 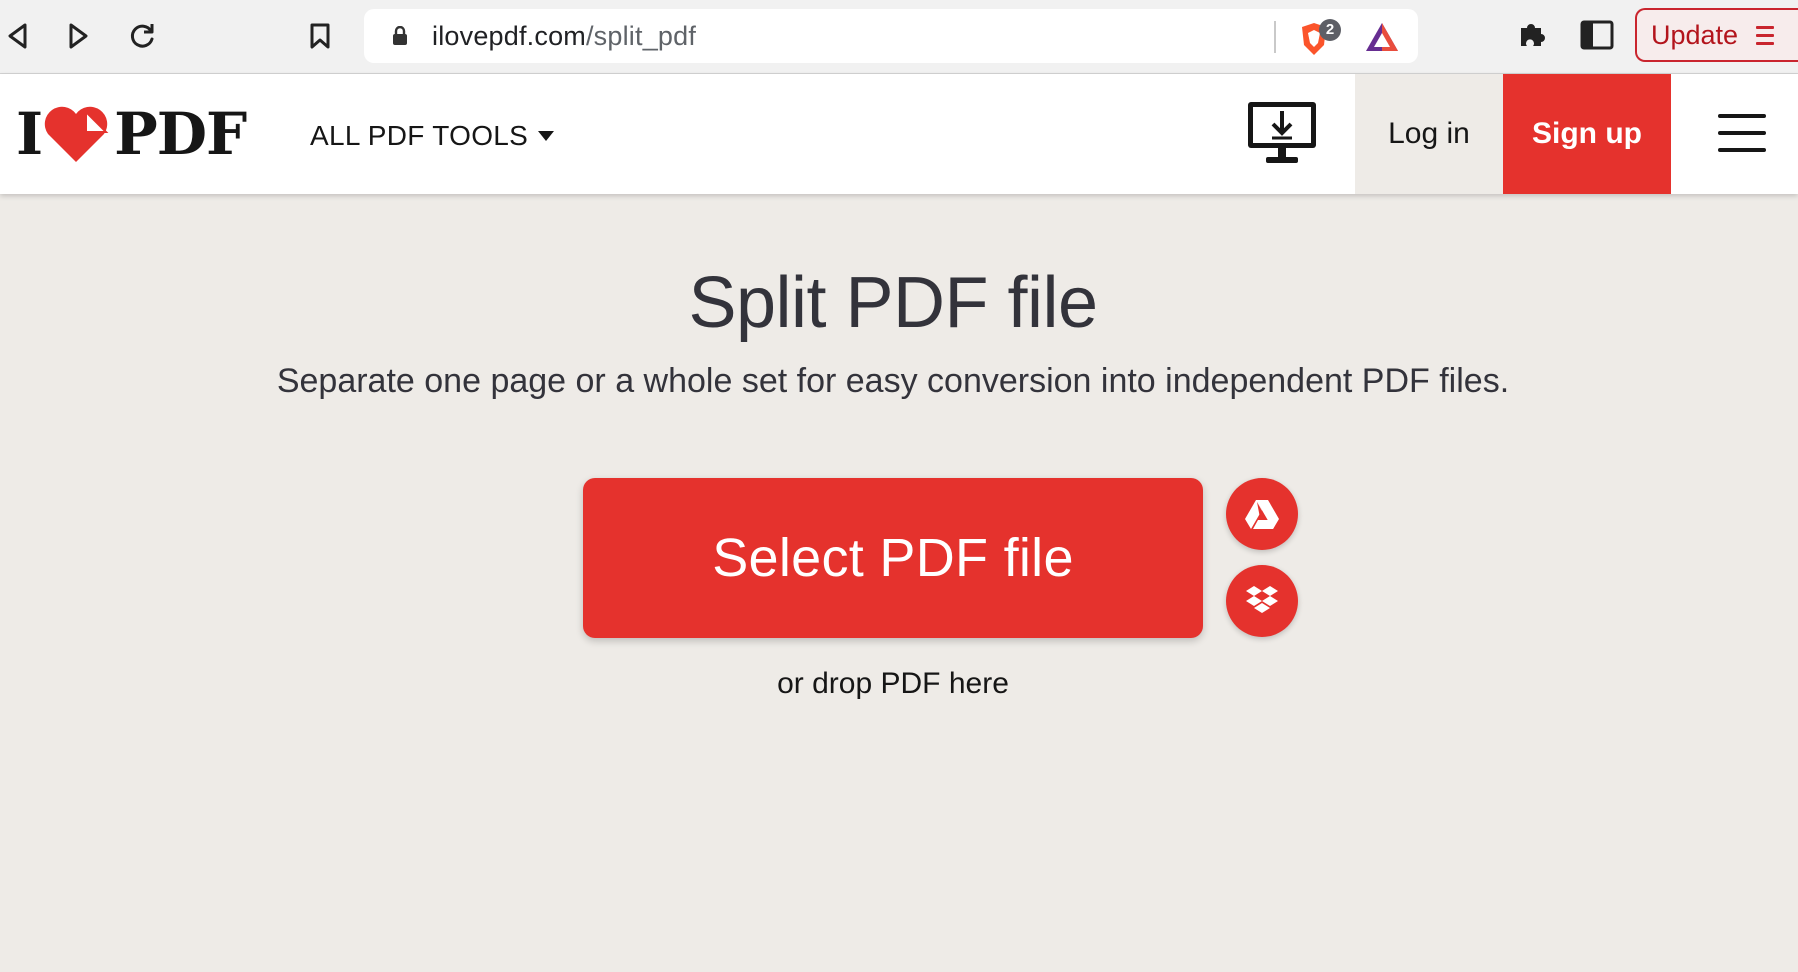 What do you see at coordinates (1597, 37) in the screenshot?
I see `sidebar-icon` at bounding box center [1597, 37].